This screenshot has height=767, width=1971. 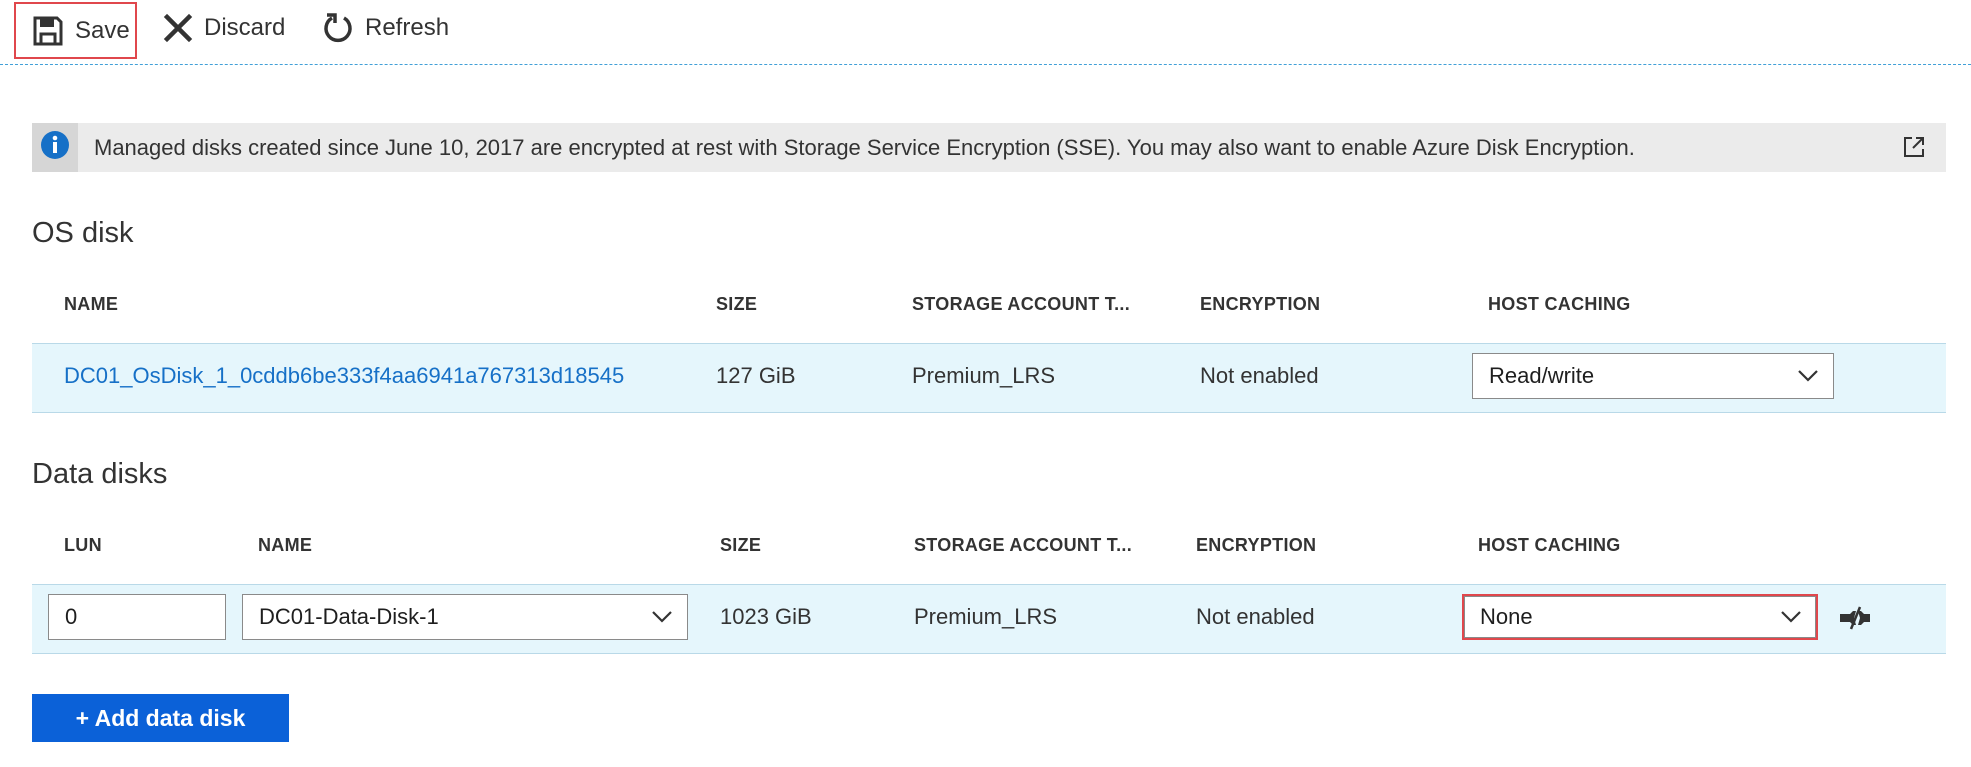 What do you see at coordinates (83, 545) in the screenshot?
I see `data-header-lun: LUN` at bounding box center [83, 545].